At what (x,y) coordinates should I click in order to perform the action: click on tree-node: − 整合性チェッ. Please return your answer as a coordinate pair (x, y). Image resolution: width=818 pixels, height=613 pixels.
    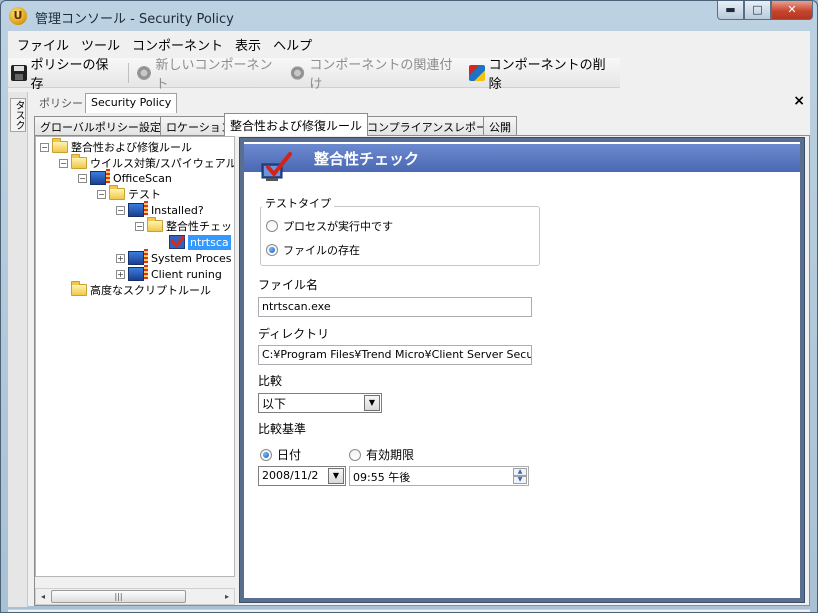
    Looking at the image, I should click on (183, 225).